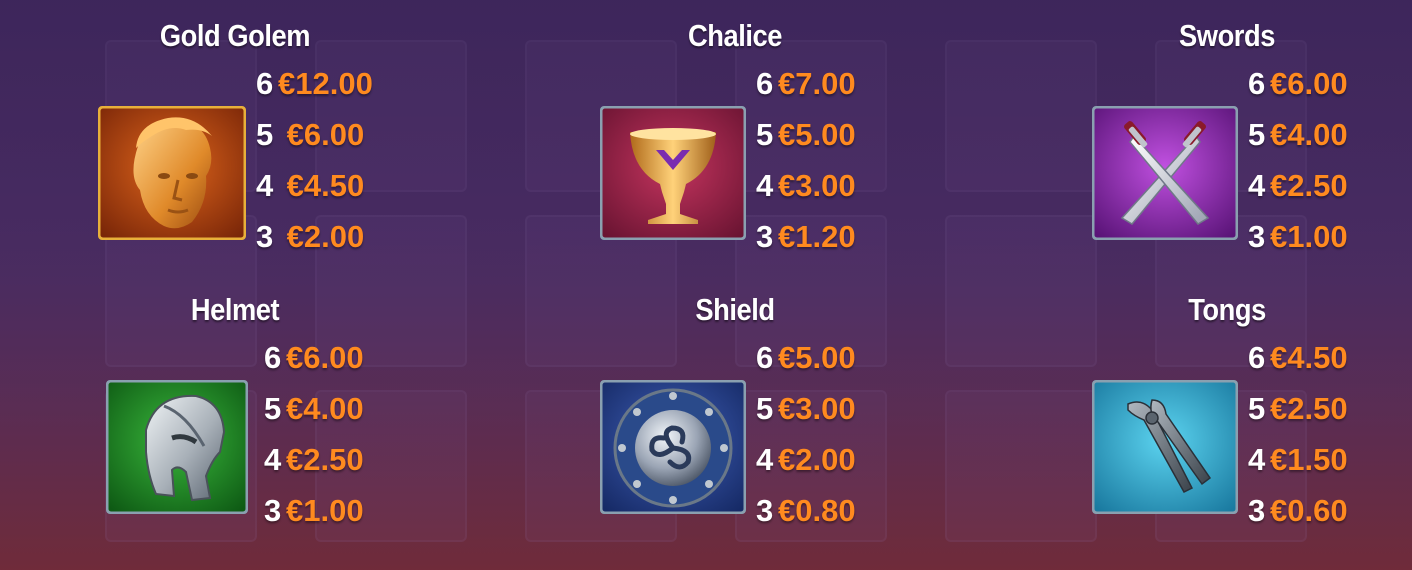 Image resolution: width=1412 pixels, height=570 pixels. I want to click on symbol-name: Shield, so click(735, 309).